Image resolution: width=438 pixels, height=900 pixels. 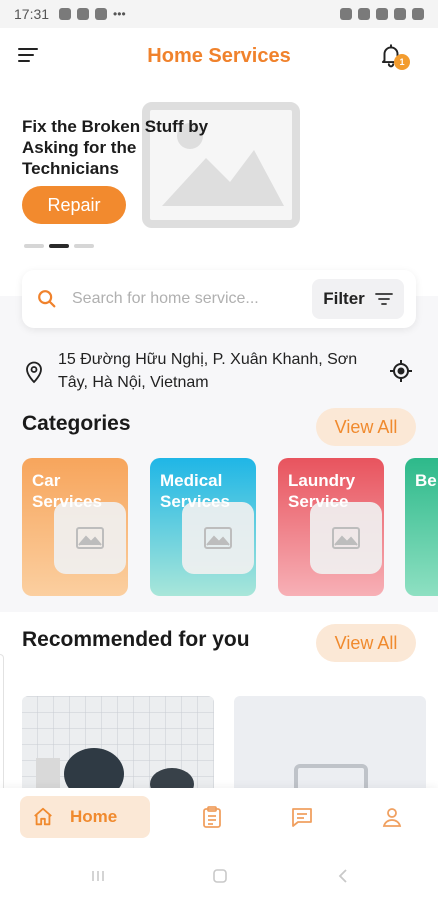 I want to click on profile-icon, so click(x=392, y=817).